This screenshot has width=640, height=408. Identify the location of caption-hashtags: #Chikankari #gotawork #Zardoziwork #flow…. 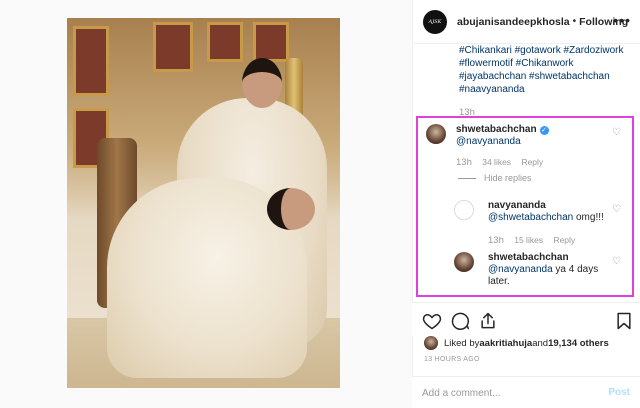
(547, 70).